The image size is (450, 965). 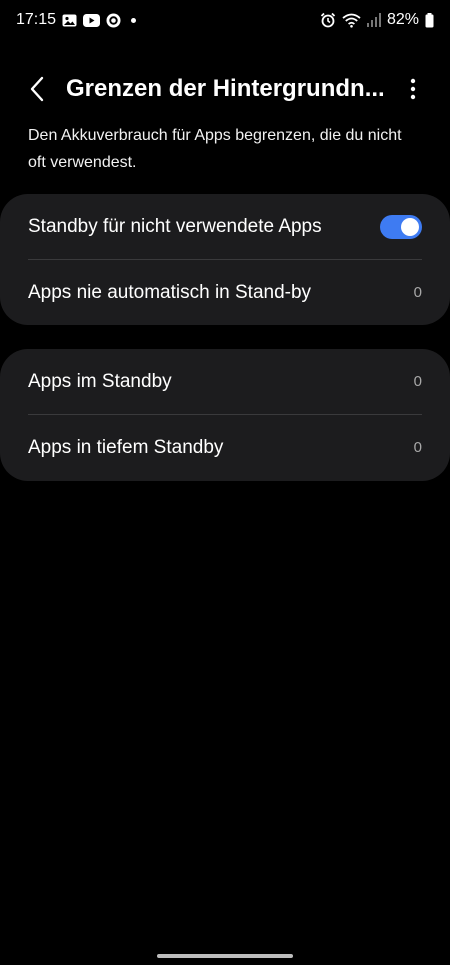 I want to click on apps-in-deep-standby-count: 0, so click(x=417, y=447).